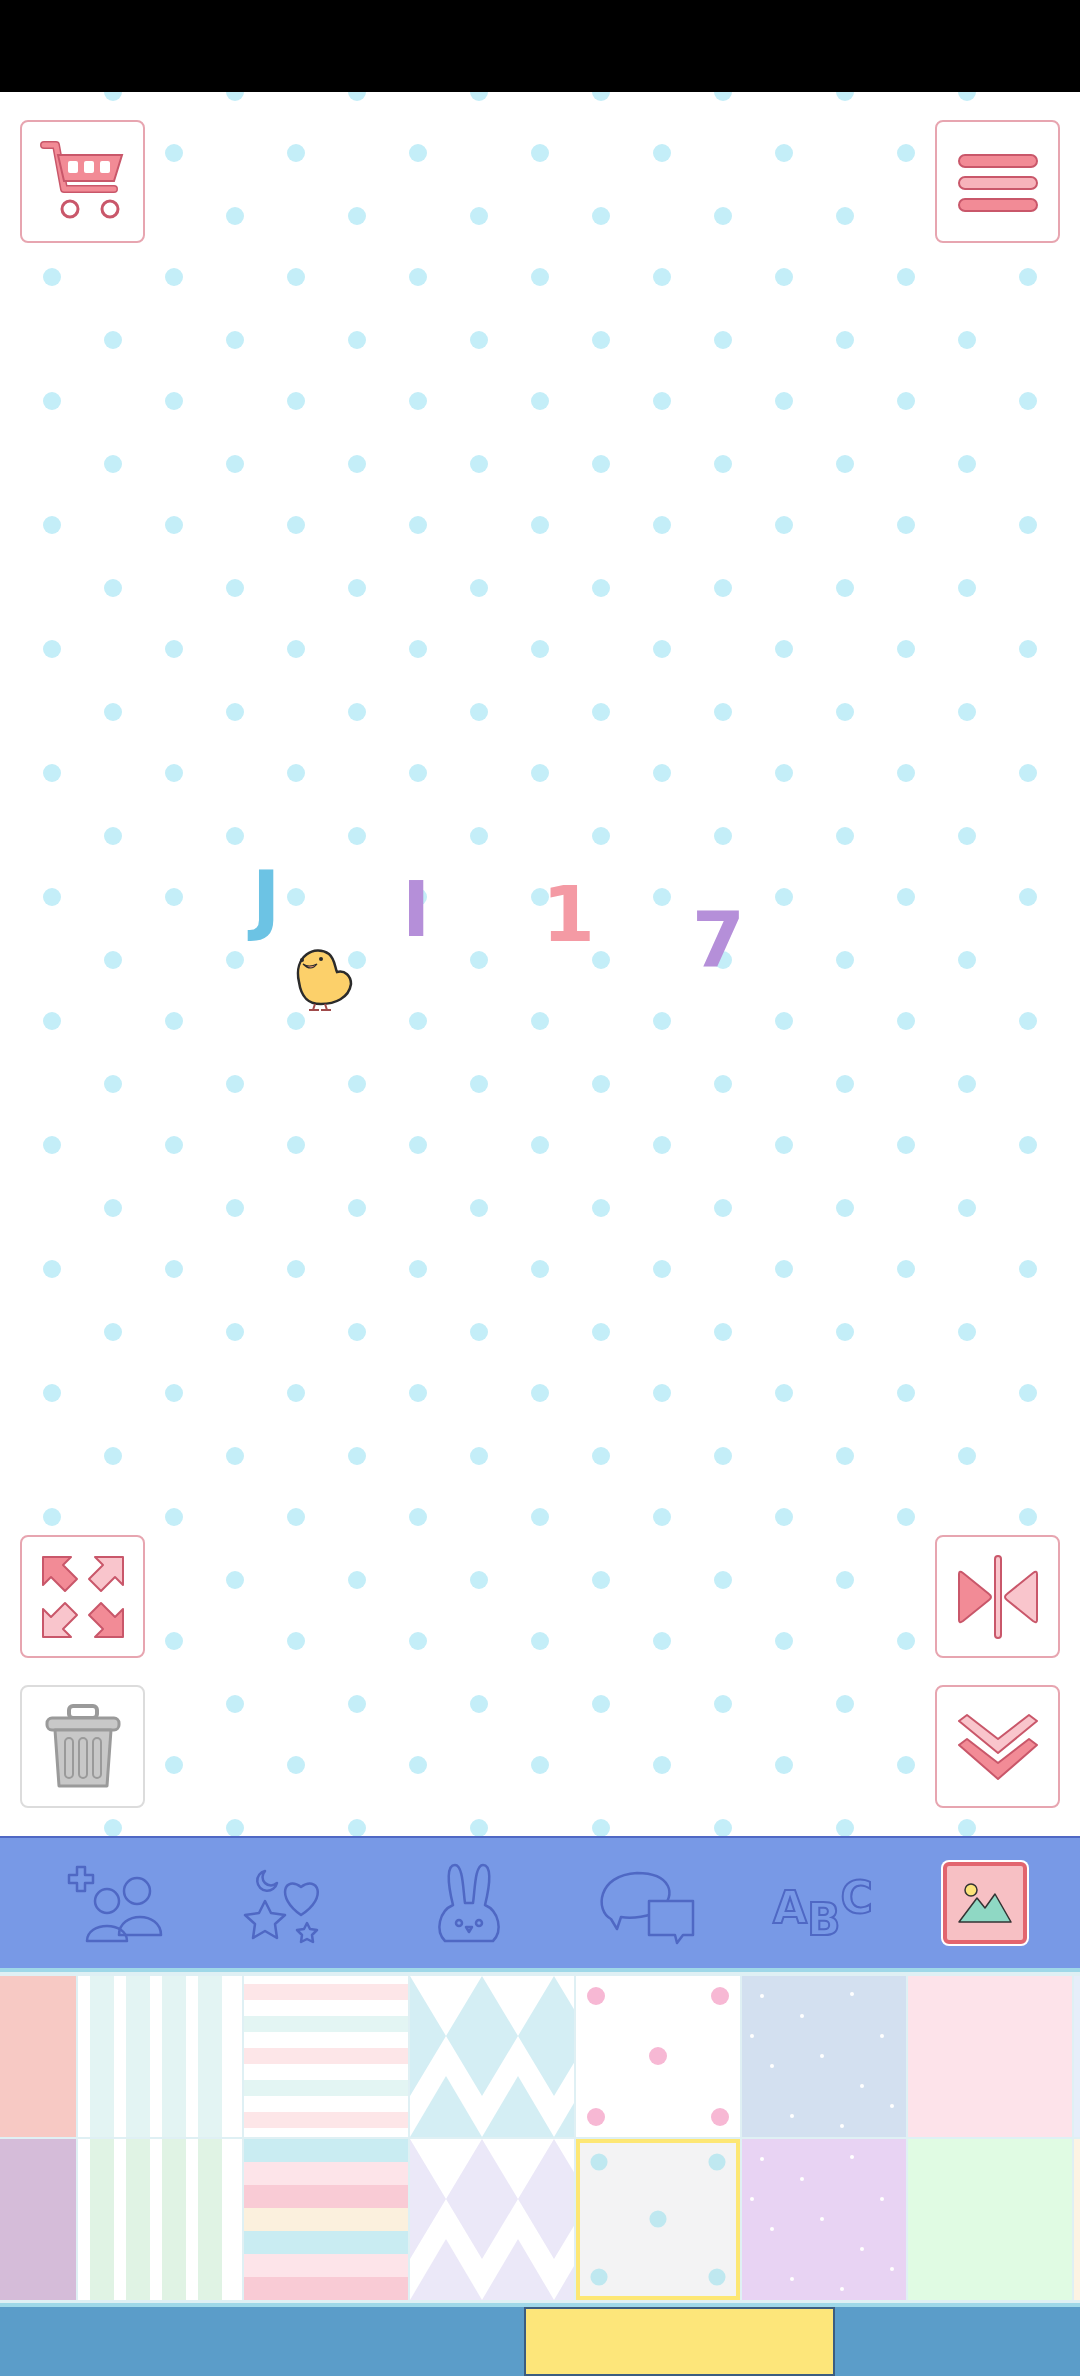  I want to click on category-tab, so click(985, 1903).